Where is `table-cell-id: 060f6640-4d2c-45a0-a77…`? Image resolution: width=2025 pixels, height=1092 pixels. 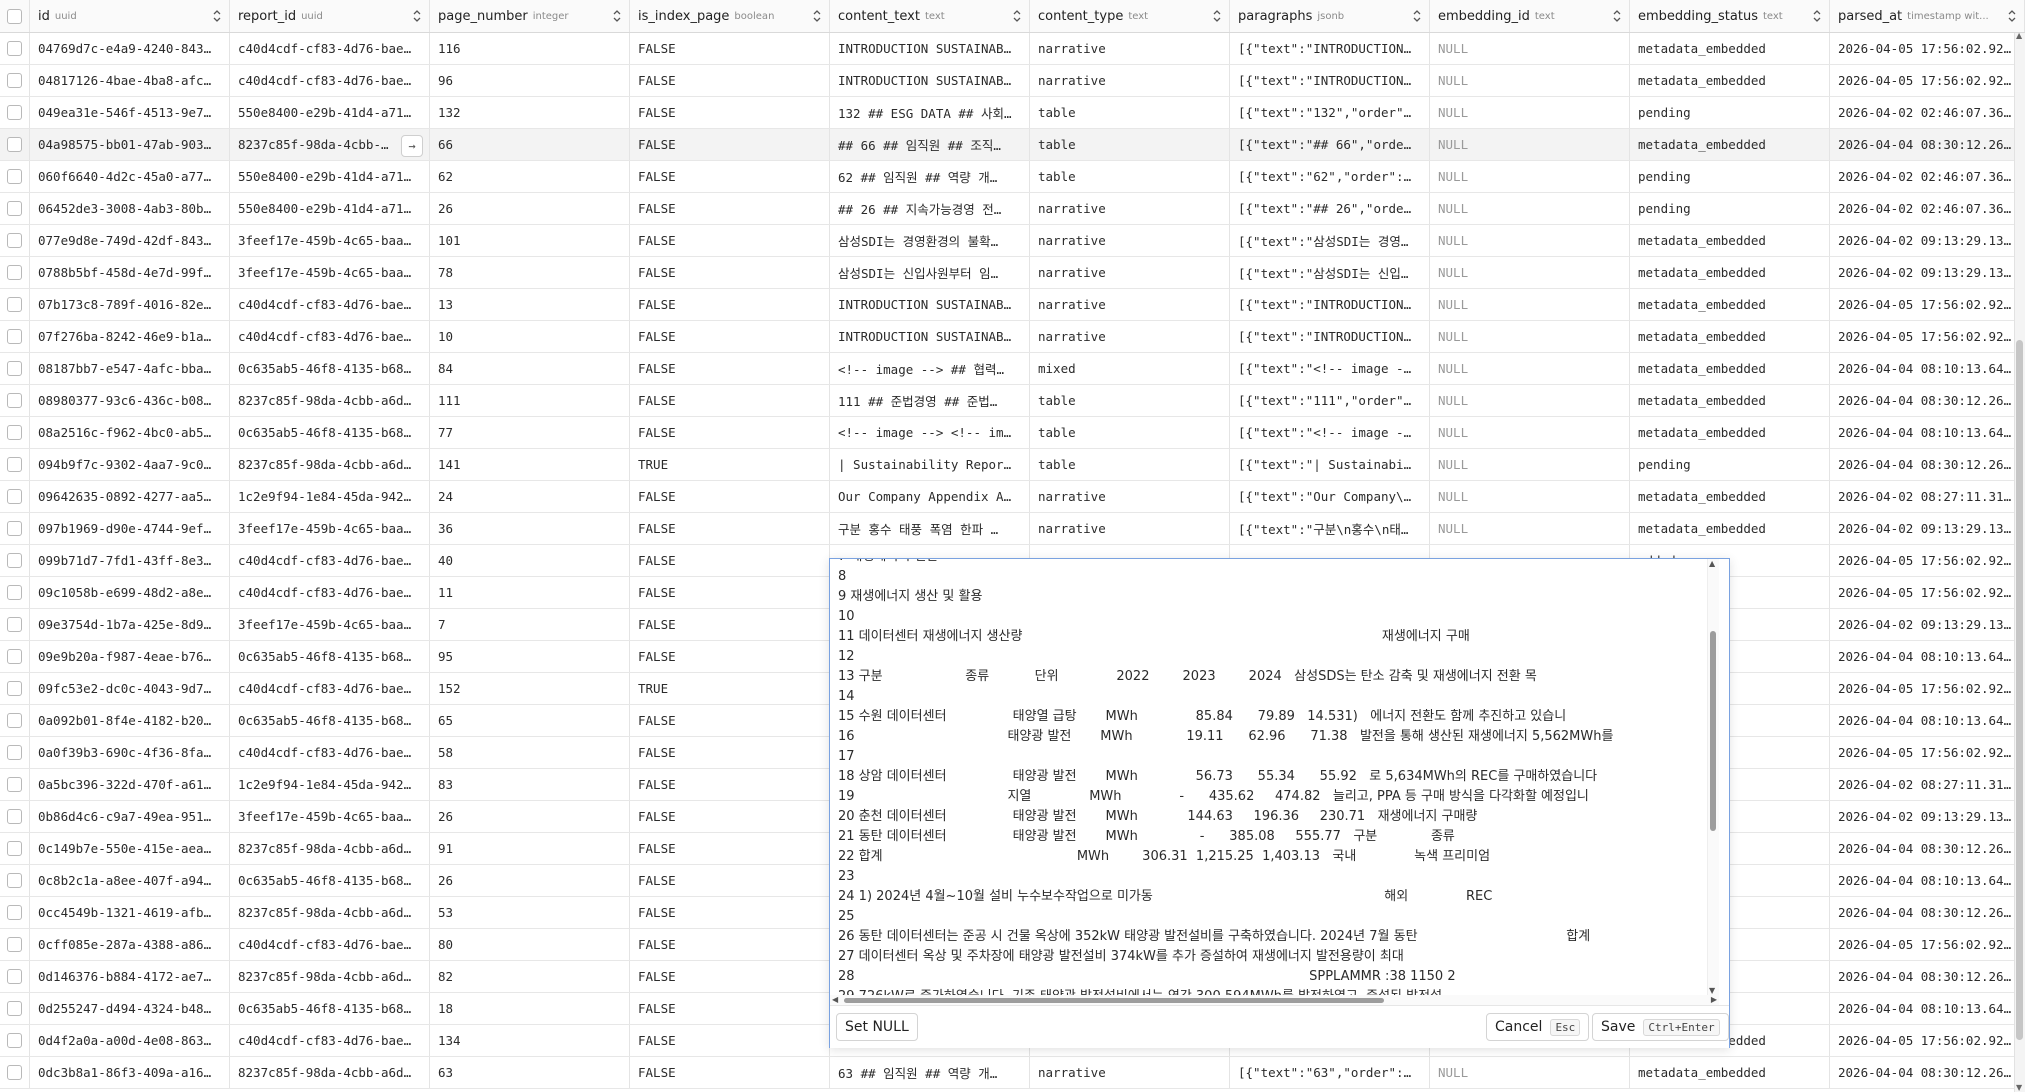 table-cell-id: 060f6640-4d2c-45a0-a77… is located at coordinates (130, 176).